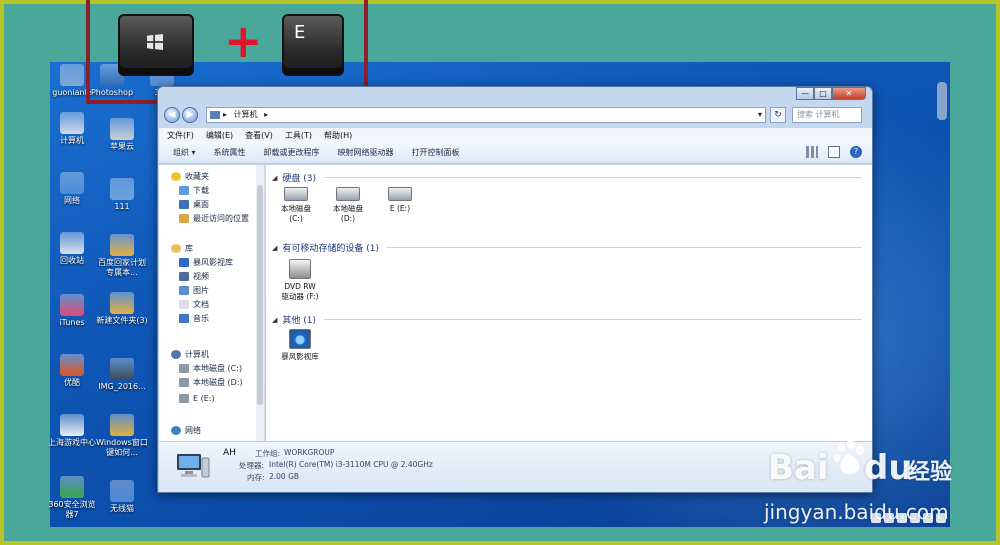 This screenshot has width=1000, height=545. Describe the element at coordinates (190, 176) in the screenshot. I see `nav-group: 收藏夹` at that location.